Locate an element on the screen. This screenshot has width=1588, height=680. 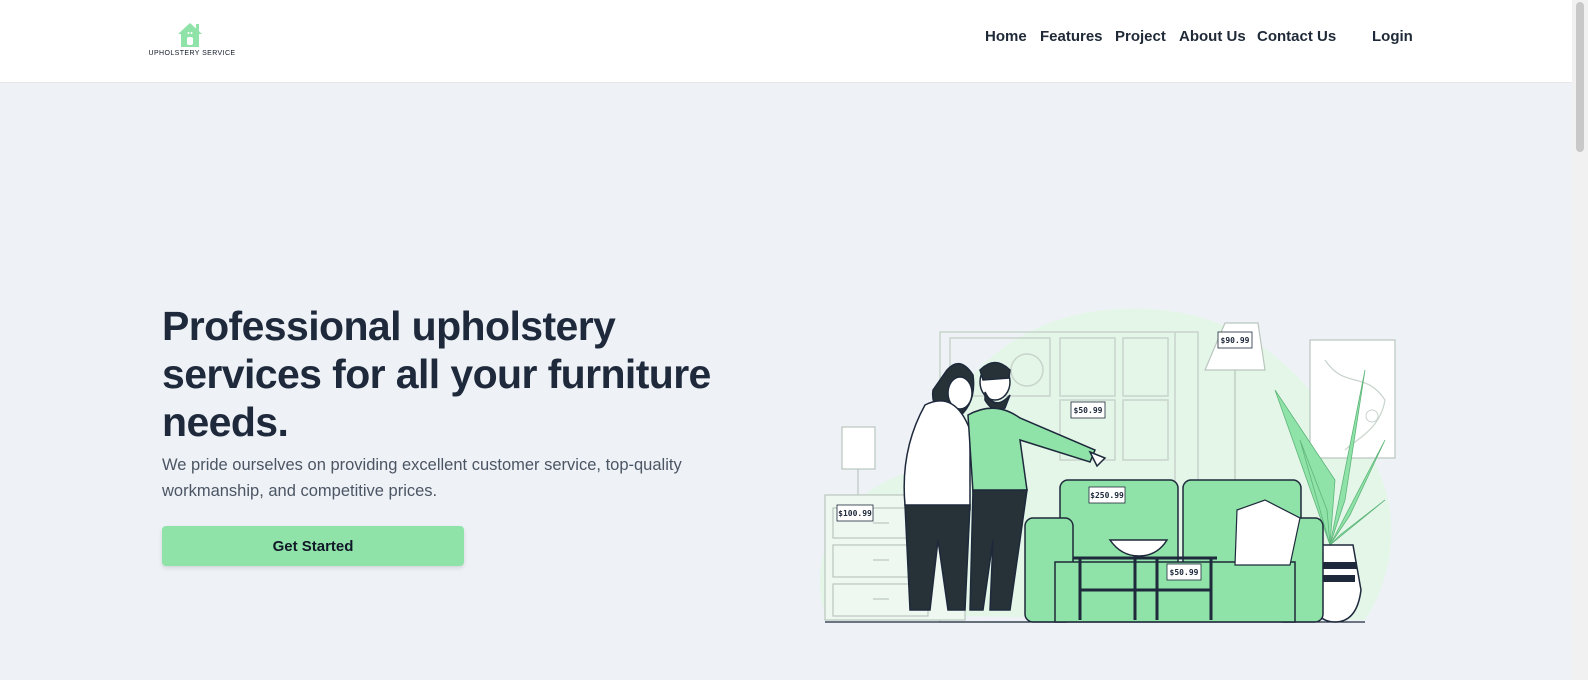
price-tag: $250.99 is located at coordinates (1107, 495).